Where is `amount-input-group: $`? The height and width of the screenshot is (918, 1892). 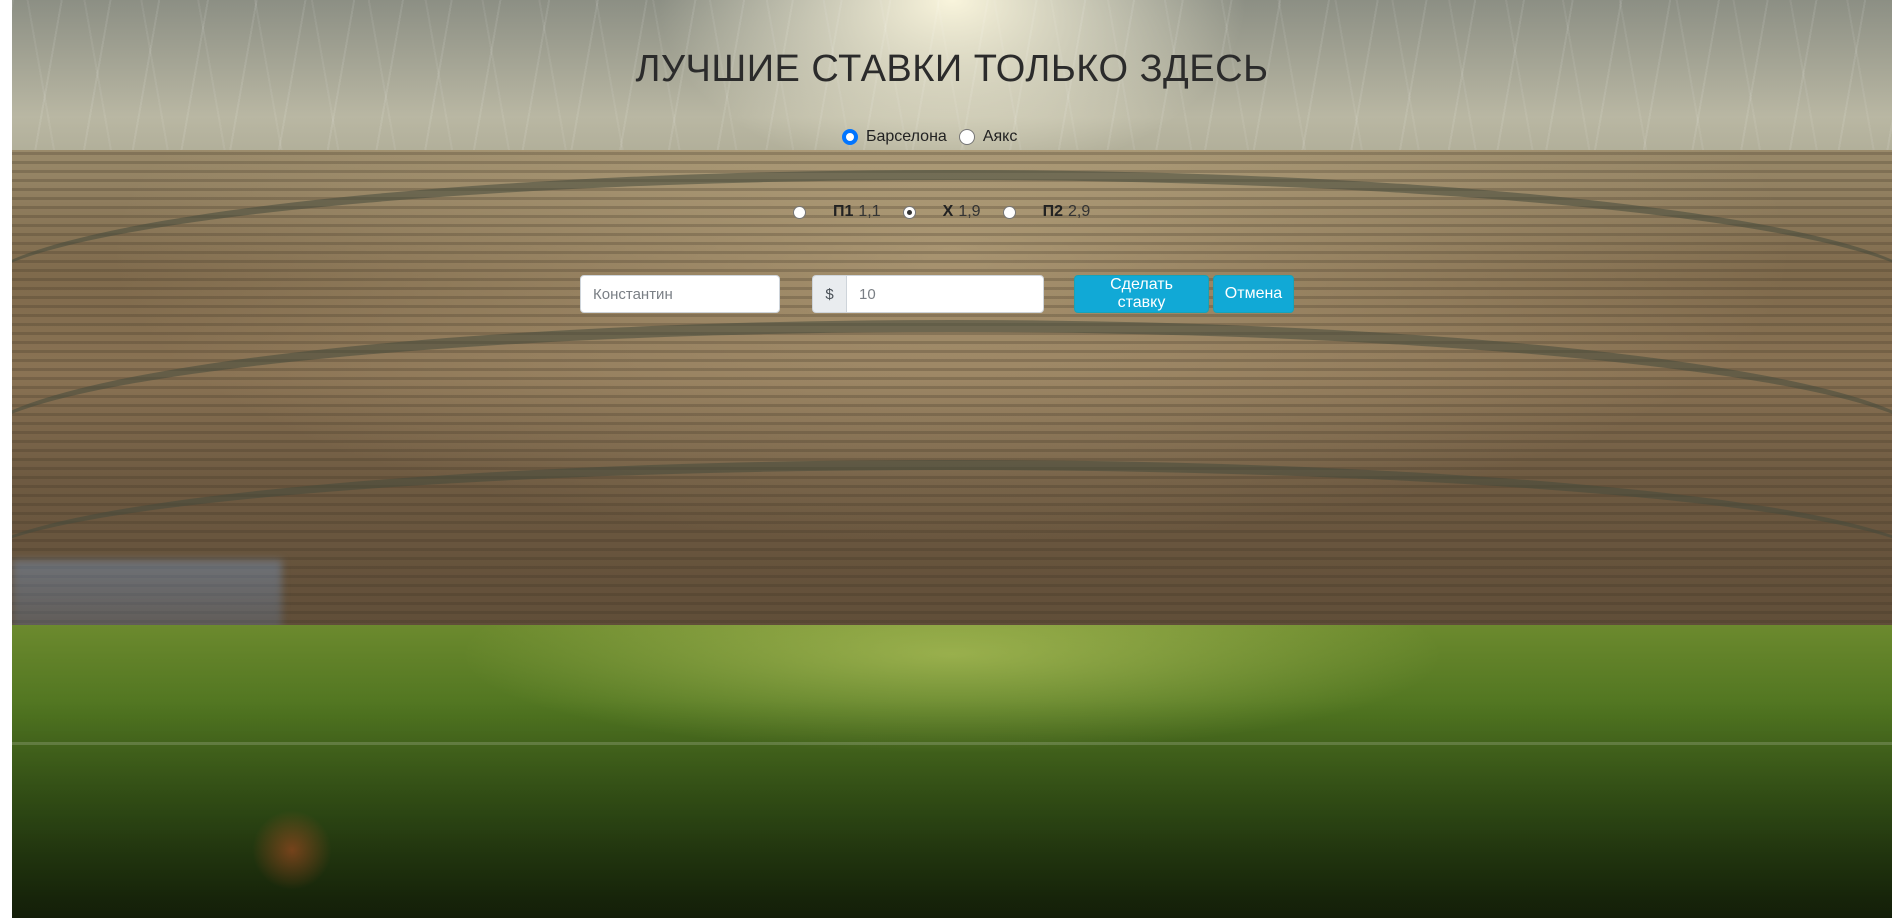
amount-input-group: $ is located at coordinates (928, 294).